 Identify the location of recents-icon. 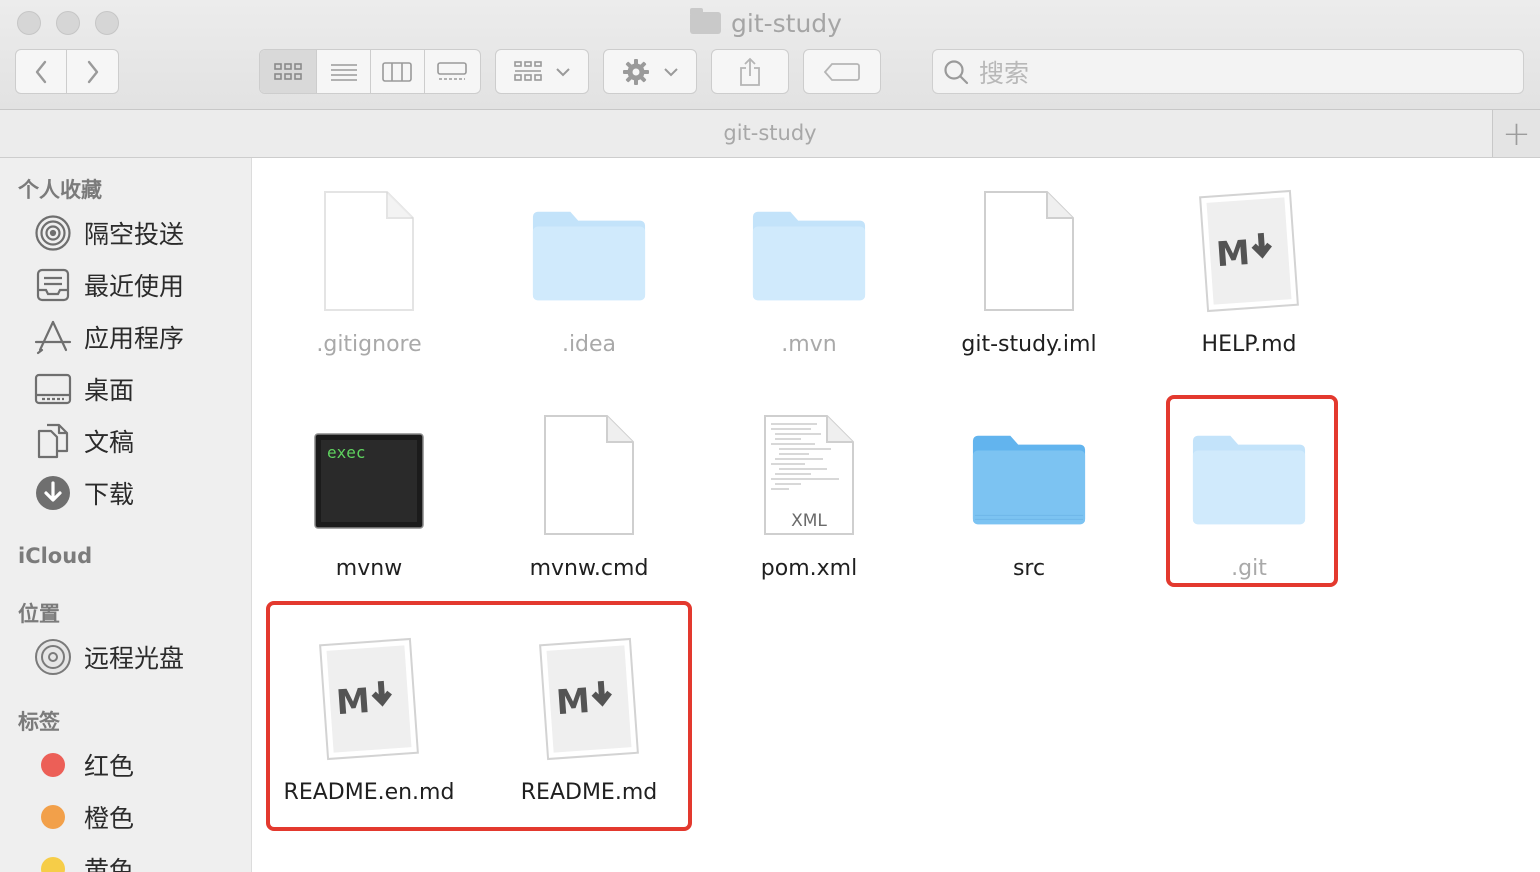
(53, 285).